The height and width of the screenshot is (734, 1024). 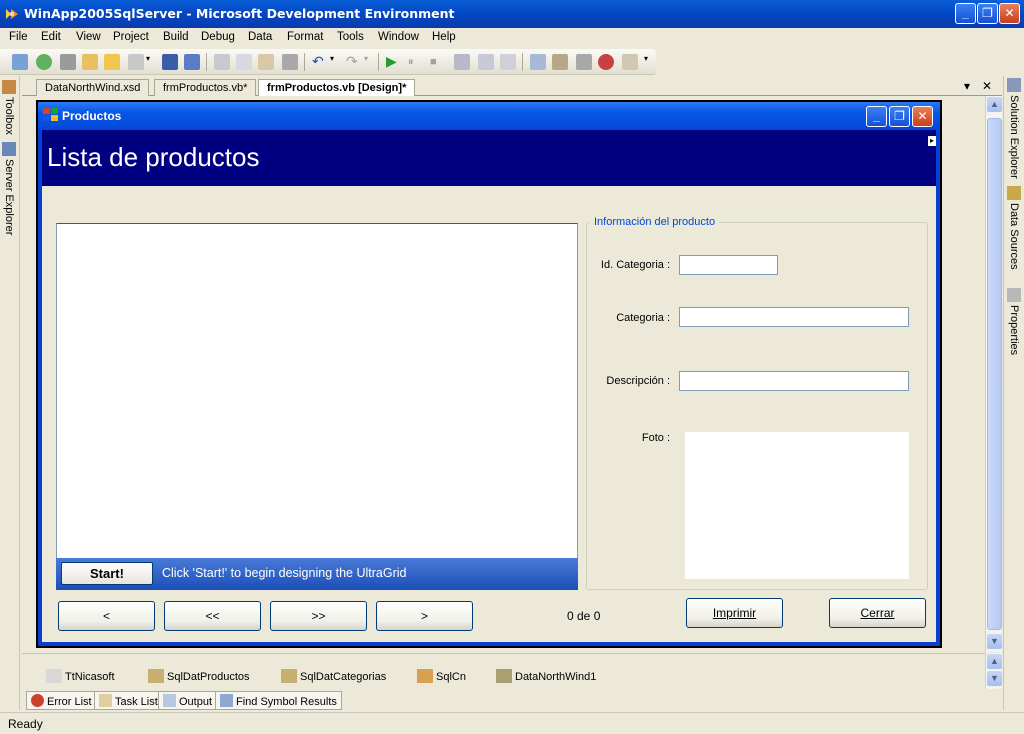 What do you see at coordinates (394, 62) in the screenshot?
I see `start-debugging-icon: ▶` at bounding box center [394, 62].